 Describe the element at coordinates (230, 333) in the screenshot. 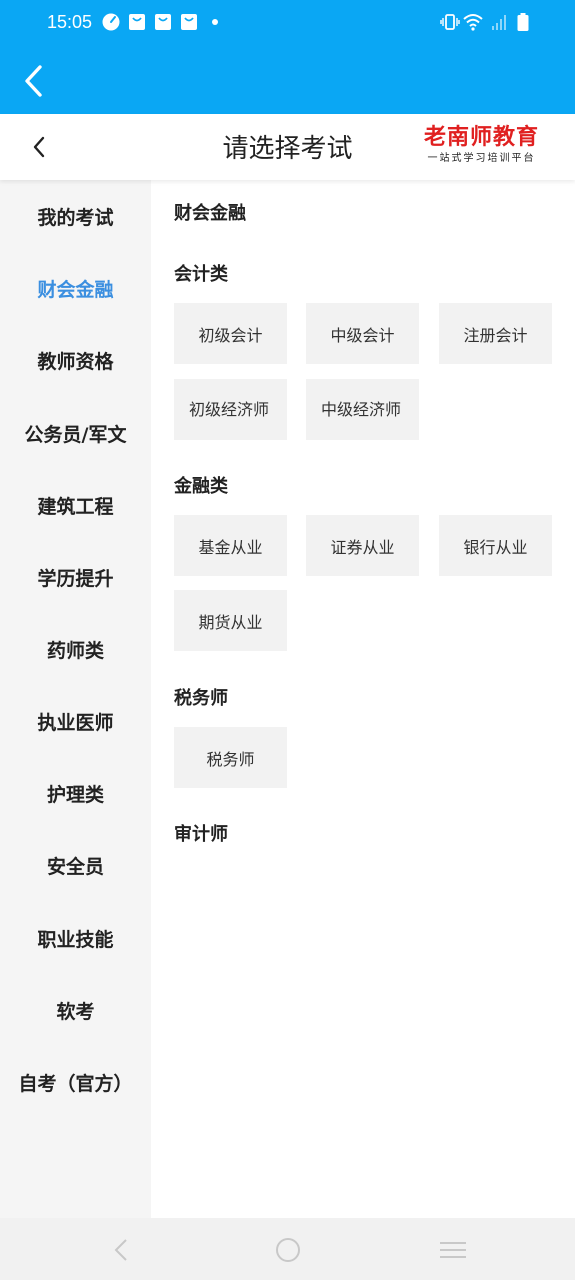

I see `exam-chip: 初级会计` at that location.